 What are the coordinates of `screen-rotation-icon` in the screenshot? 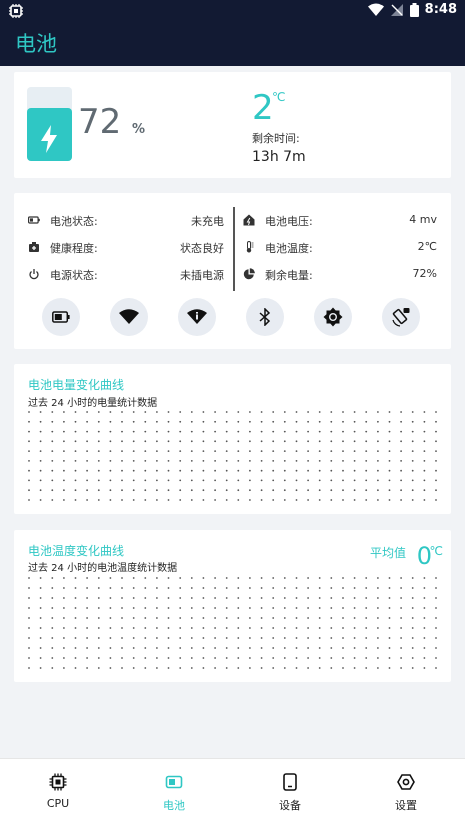 It's located at (401, 317).